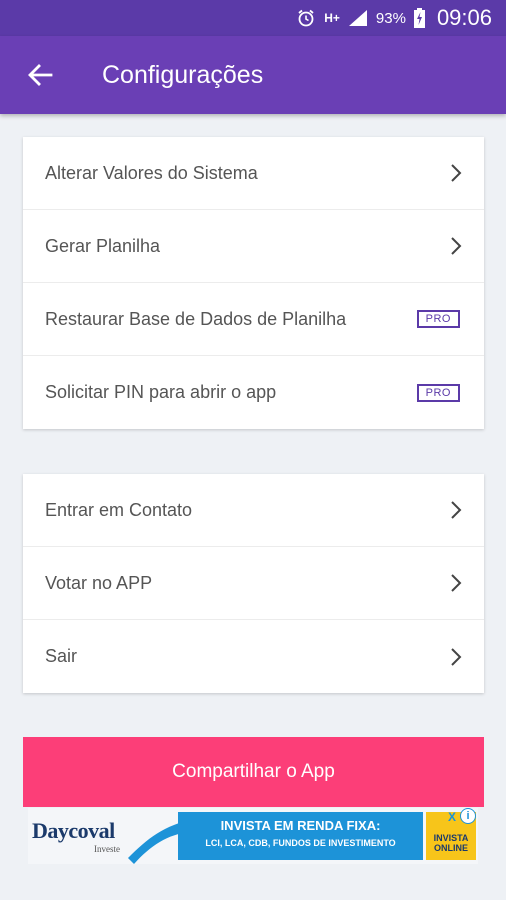  What do you see at coordinates (452, 817) in the screenshot?
I see `close-icon: X` at bounding box center [452, 817].